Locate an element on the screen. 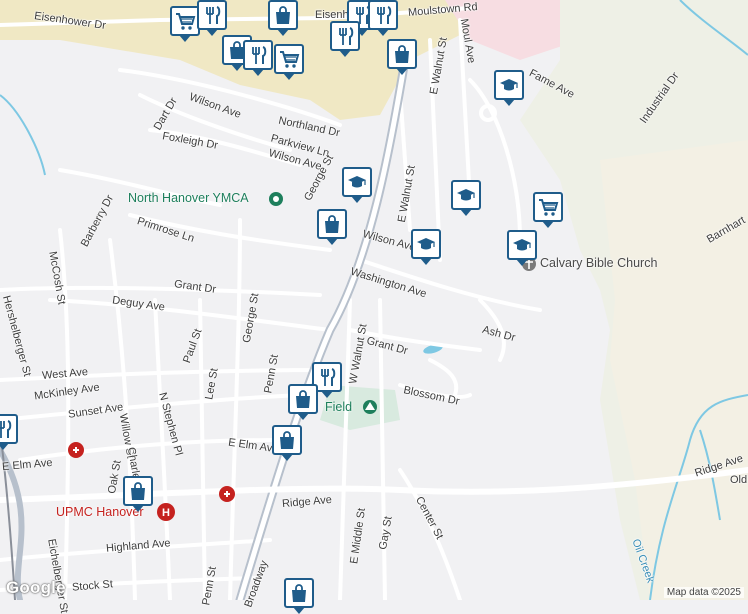 This screenshot has height=614, width=748. google-logo: Google is located at coordinates (36, 587).